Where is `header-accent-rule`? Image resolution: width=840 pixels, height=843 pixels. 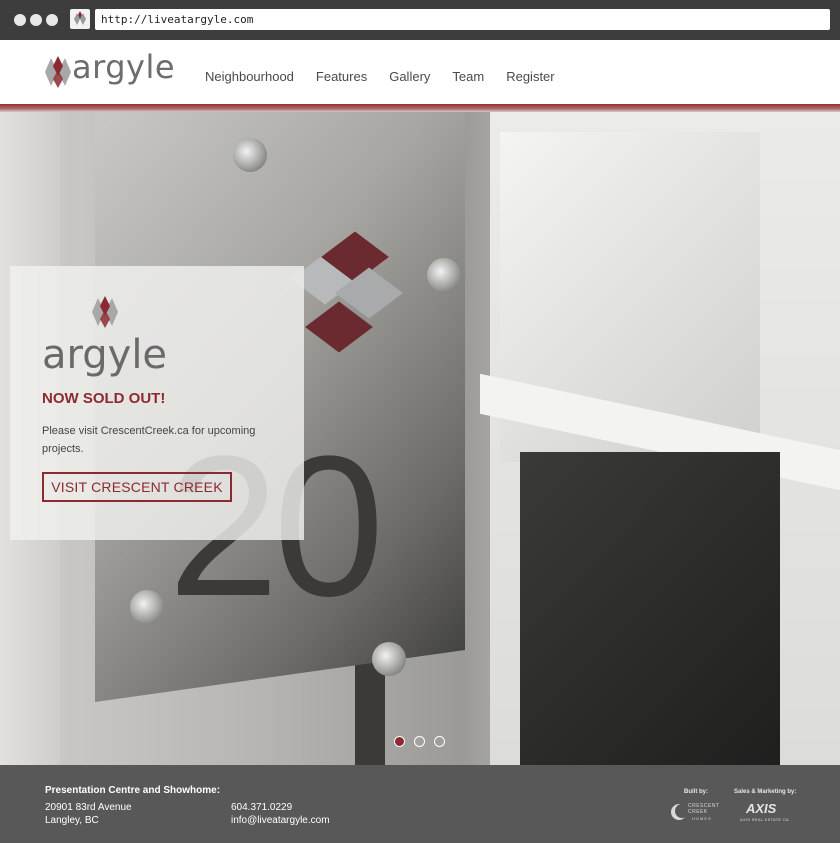 header-accent-rule is located at coordinates (420, 108).